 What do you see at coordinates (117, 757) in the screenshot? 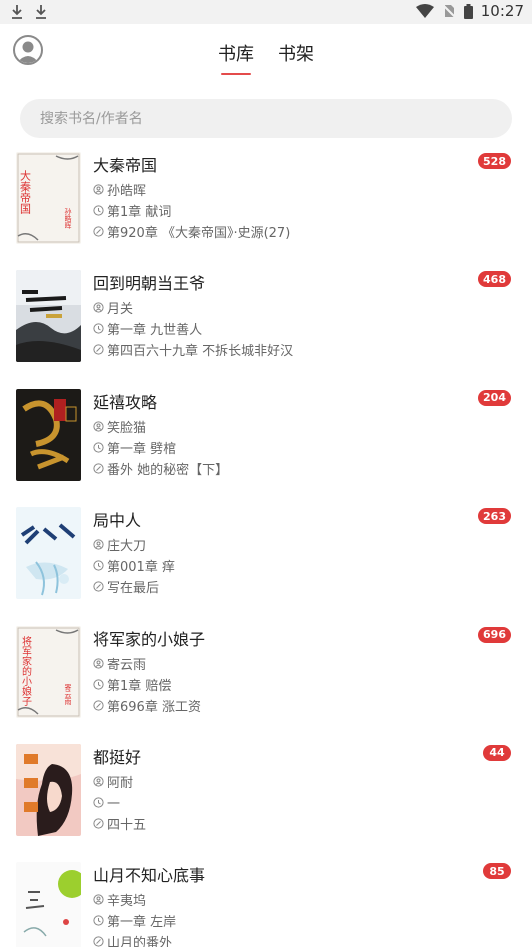
I see `book-title: 都挺好` at bounding box center [117, 757].